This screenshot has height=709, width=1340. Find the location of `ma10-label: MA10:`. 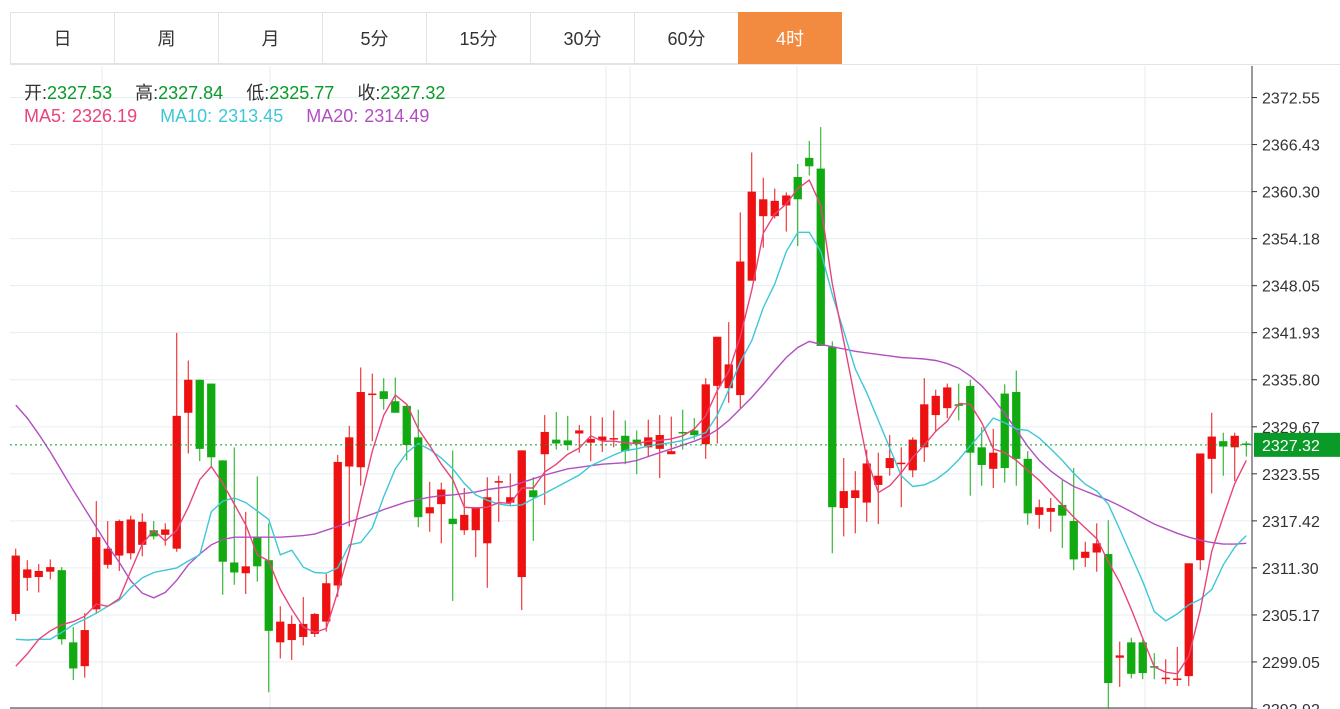

ma10-label: MA10: is located at coordinates (186, 116).